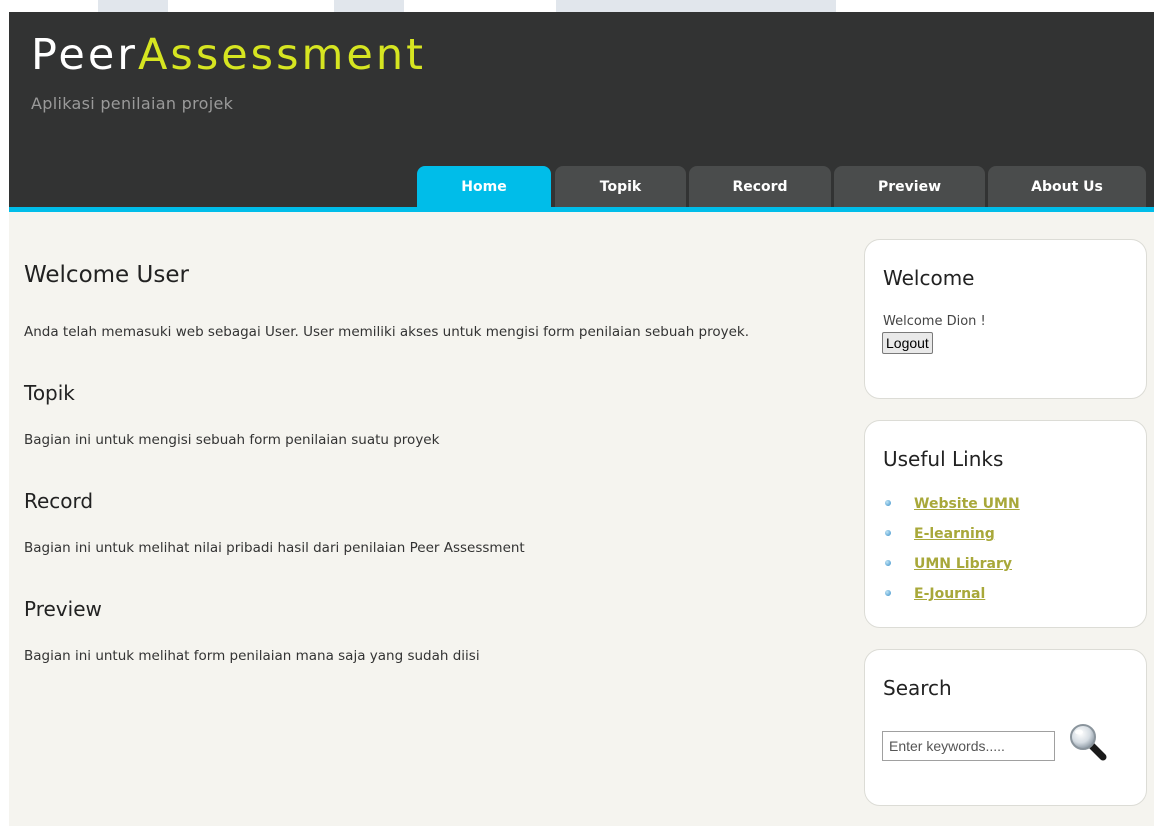 This screenshot has height=826, width=1154. What do you see at coordinates (917, 688) in the screenshot?
I see `search-heading: Search` at bounding box center [917, 688].